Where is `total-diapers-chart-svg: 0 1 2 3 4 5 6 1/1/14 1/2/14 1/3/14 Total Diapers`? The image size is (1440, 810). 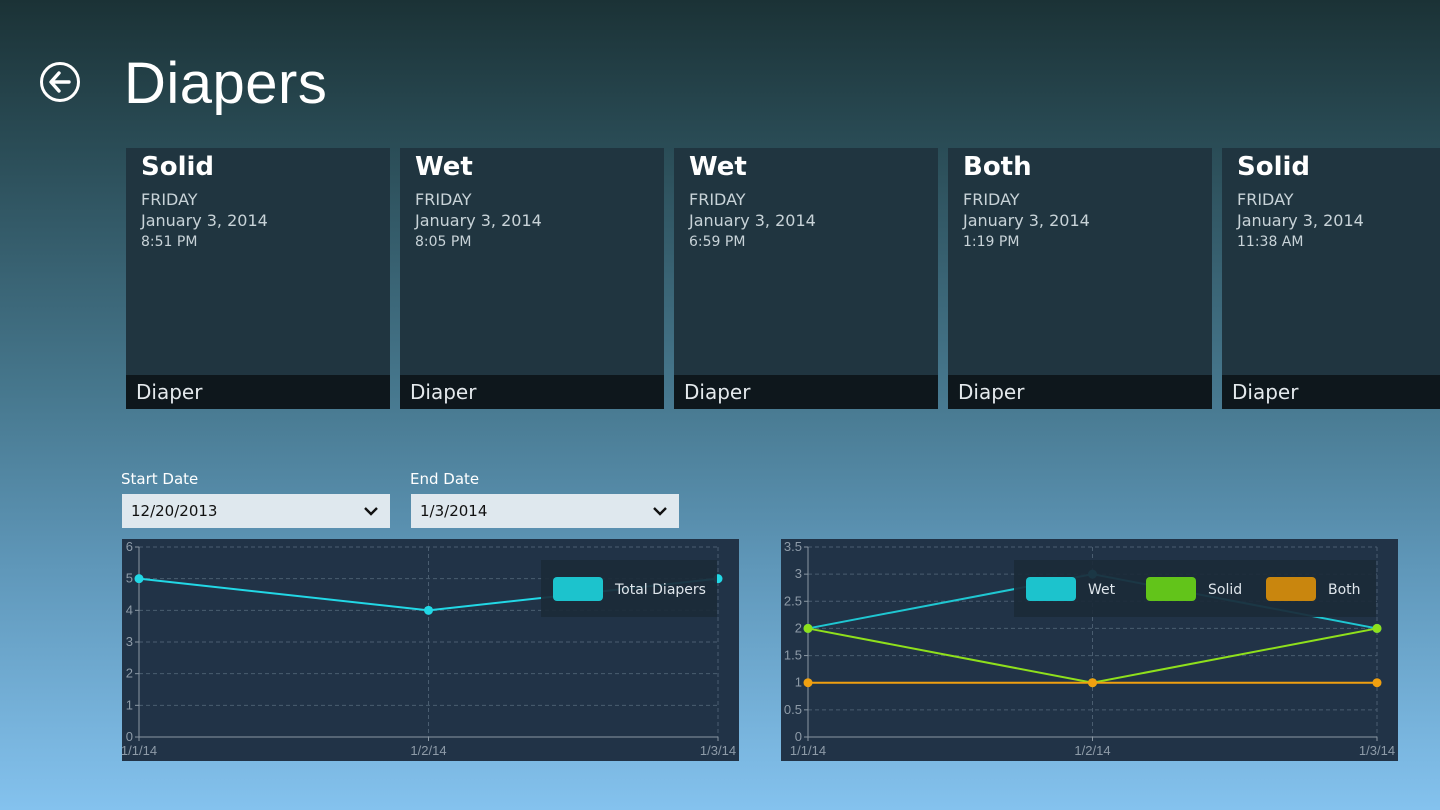 total-diapers-chart-svg: 0 1 2 3 4 5 6 1/1/14 1/2/14 1/3/14 Total Diapers is located at coordinates (429, 648).